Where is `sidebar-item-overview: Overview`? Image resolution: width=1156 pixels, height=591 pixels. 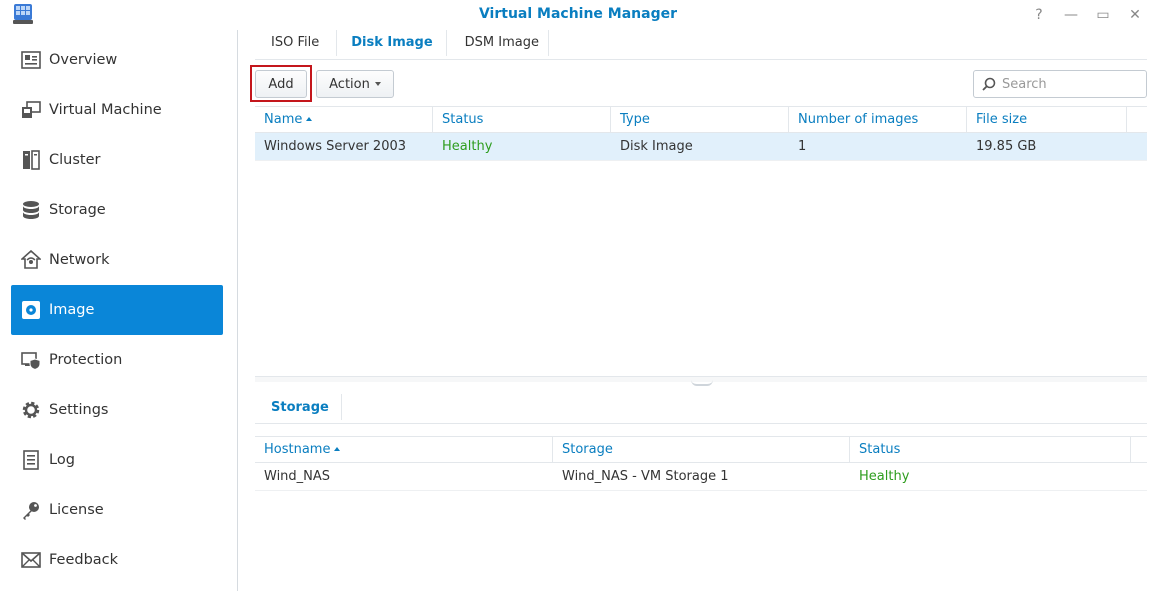 sidebar-item-overview: Overview is located at coordinates (117, 60).